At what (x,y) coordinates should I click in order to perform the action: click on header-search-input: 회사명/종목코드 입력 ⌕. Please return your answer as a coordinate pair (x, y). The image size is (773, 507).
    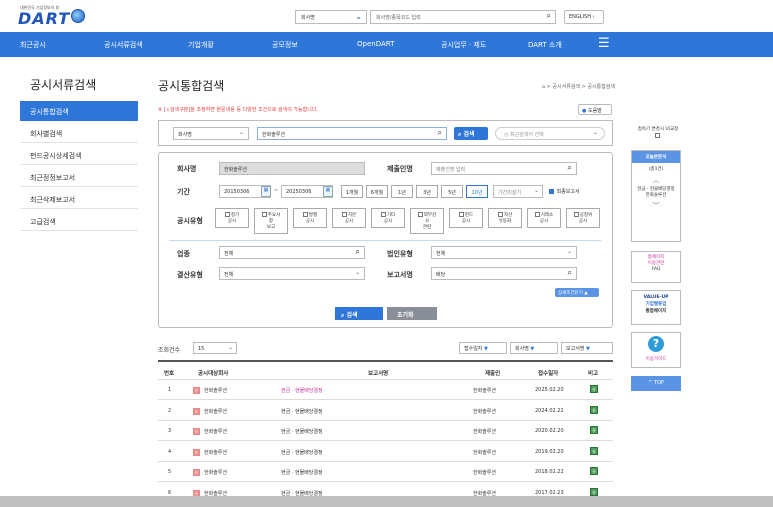
    Looking at the image, I should click on (463, 17).